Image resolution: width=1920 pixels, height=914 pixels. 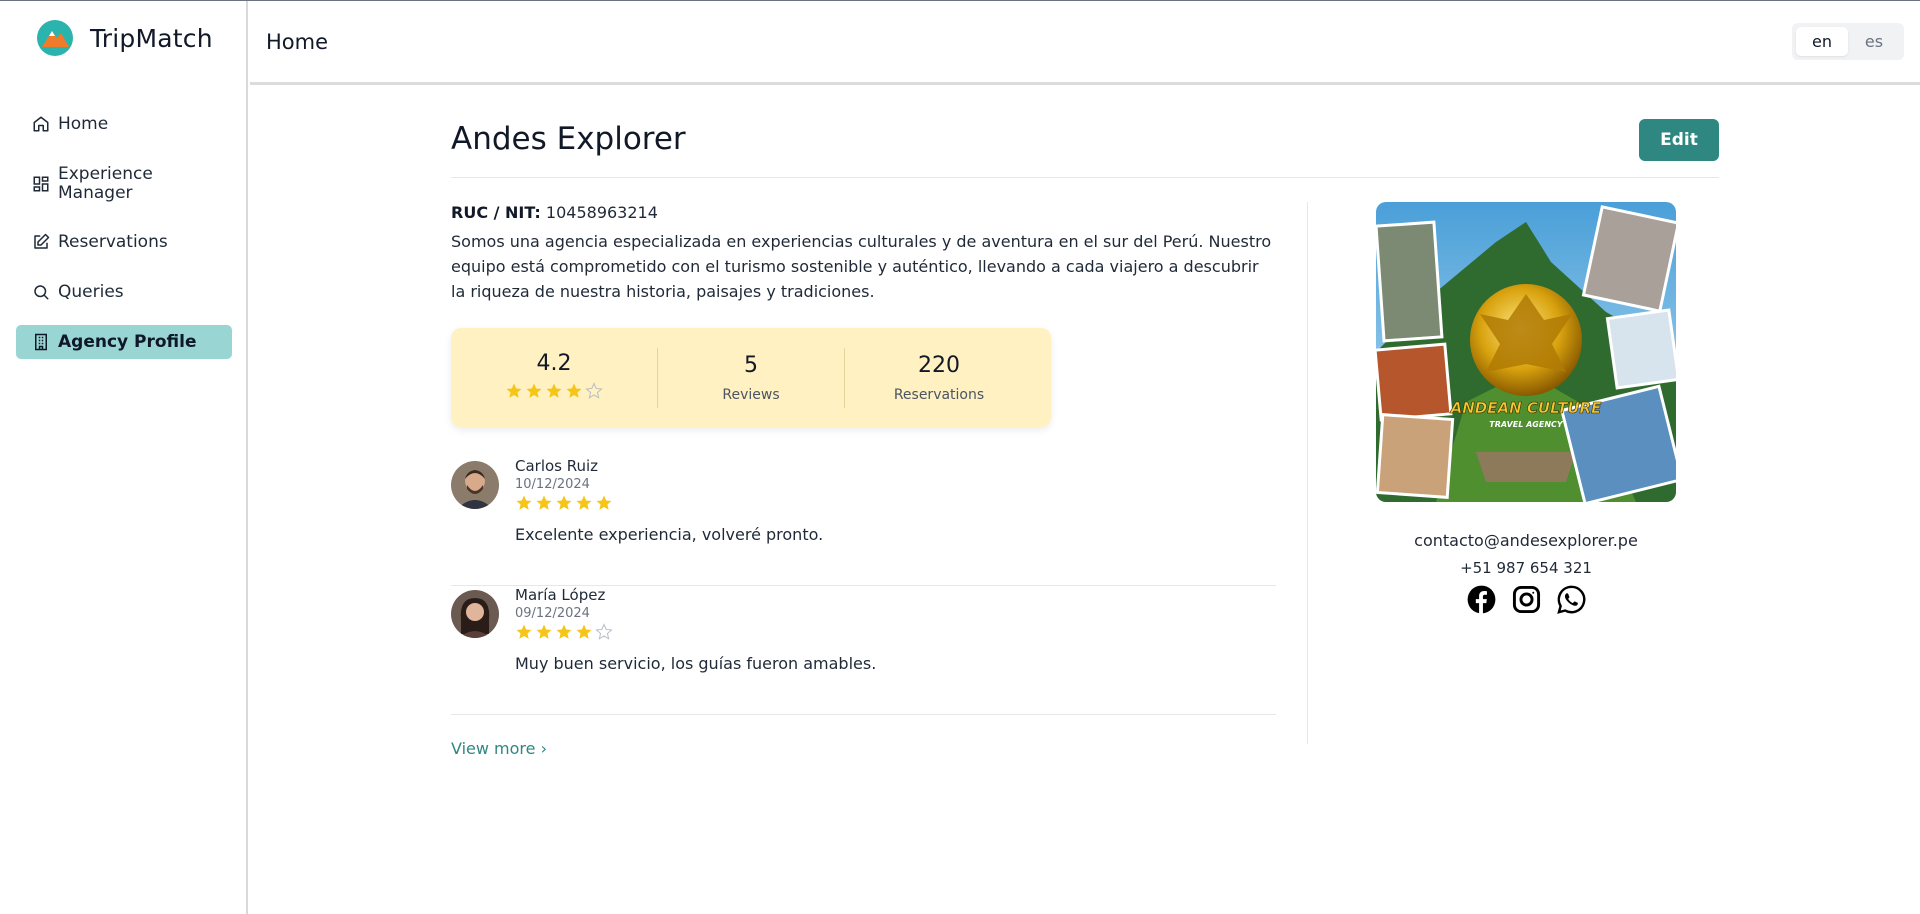 What do you see at coordinates (41, 292) in the screenshot?
I see `search-icon` at bounding box center [41, 292].